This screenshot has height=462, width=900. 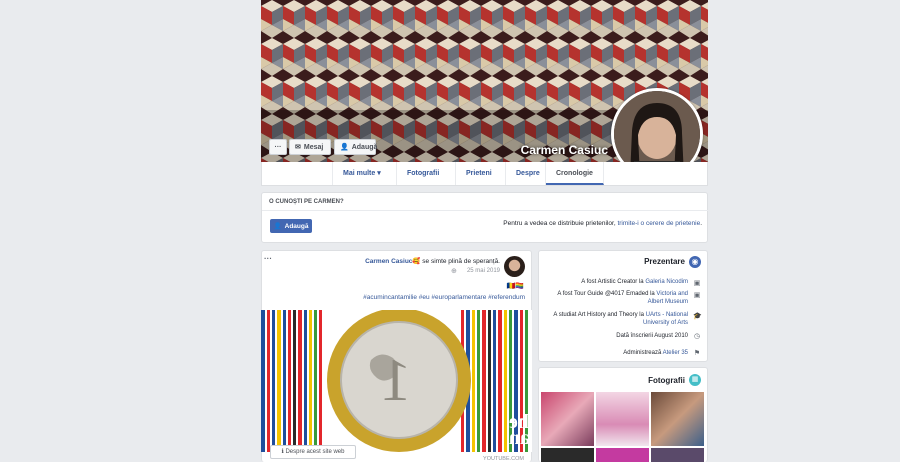 What do you see at coordinates (416, 261) in the screenshot?
I see `feeling-icon: 🥰` at bounding box center [416, 261].